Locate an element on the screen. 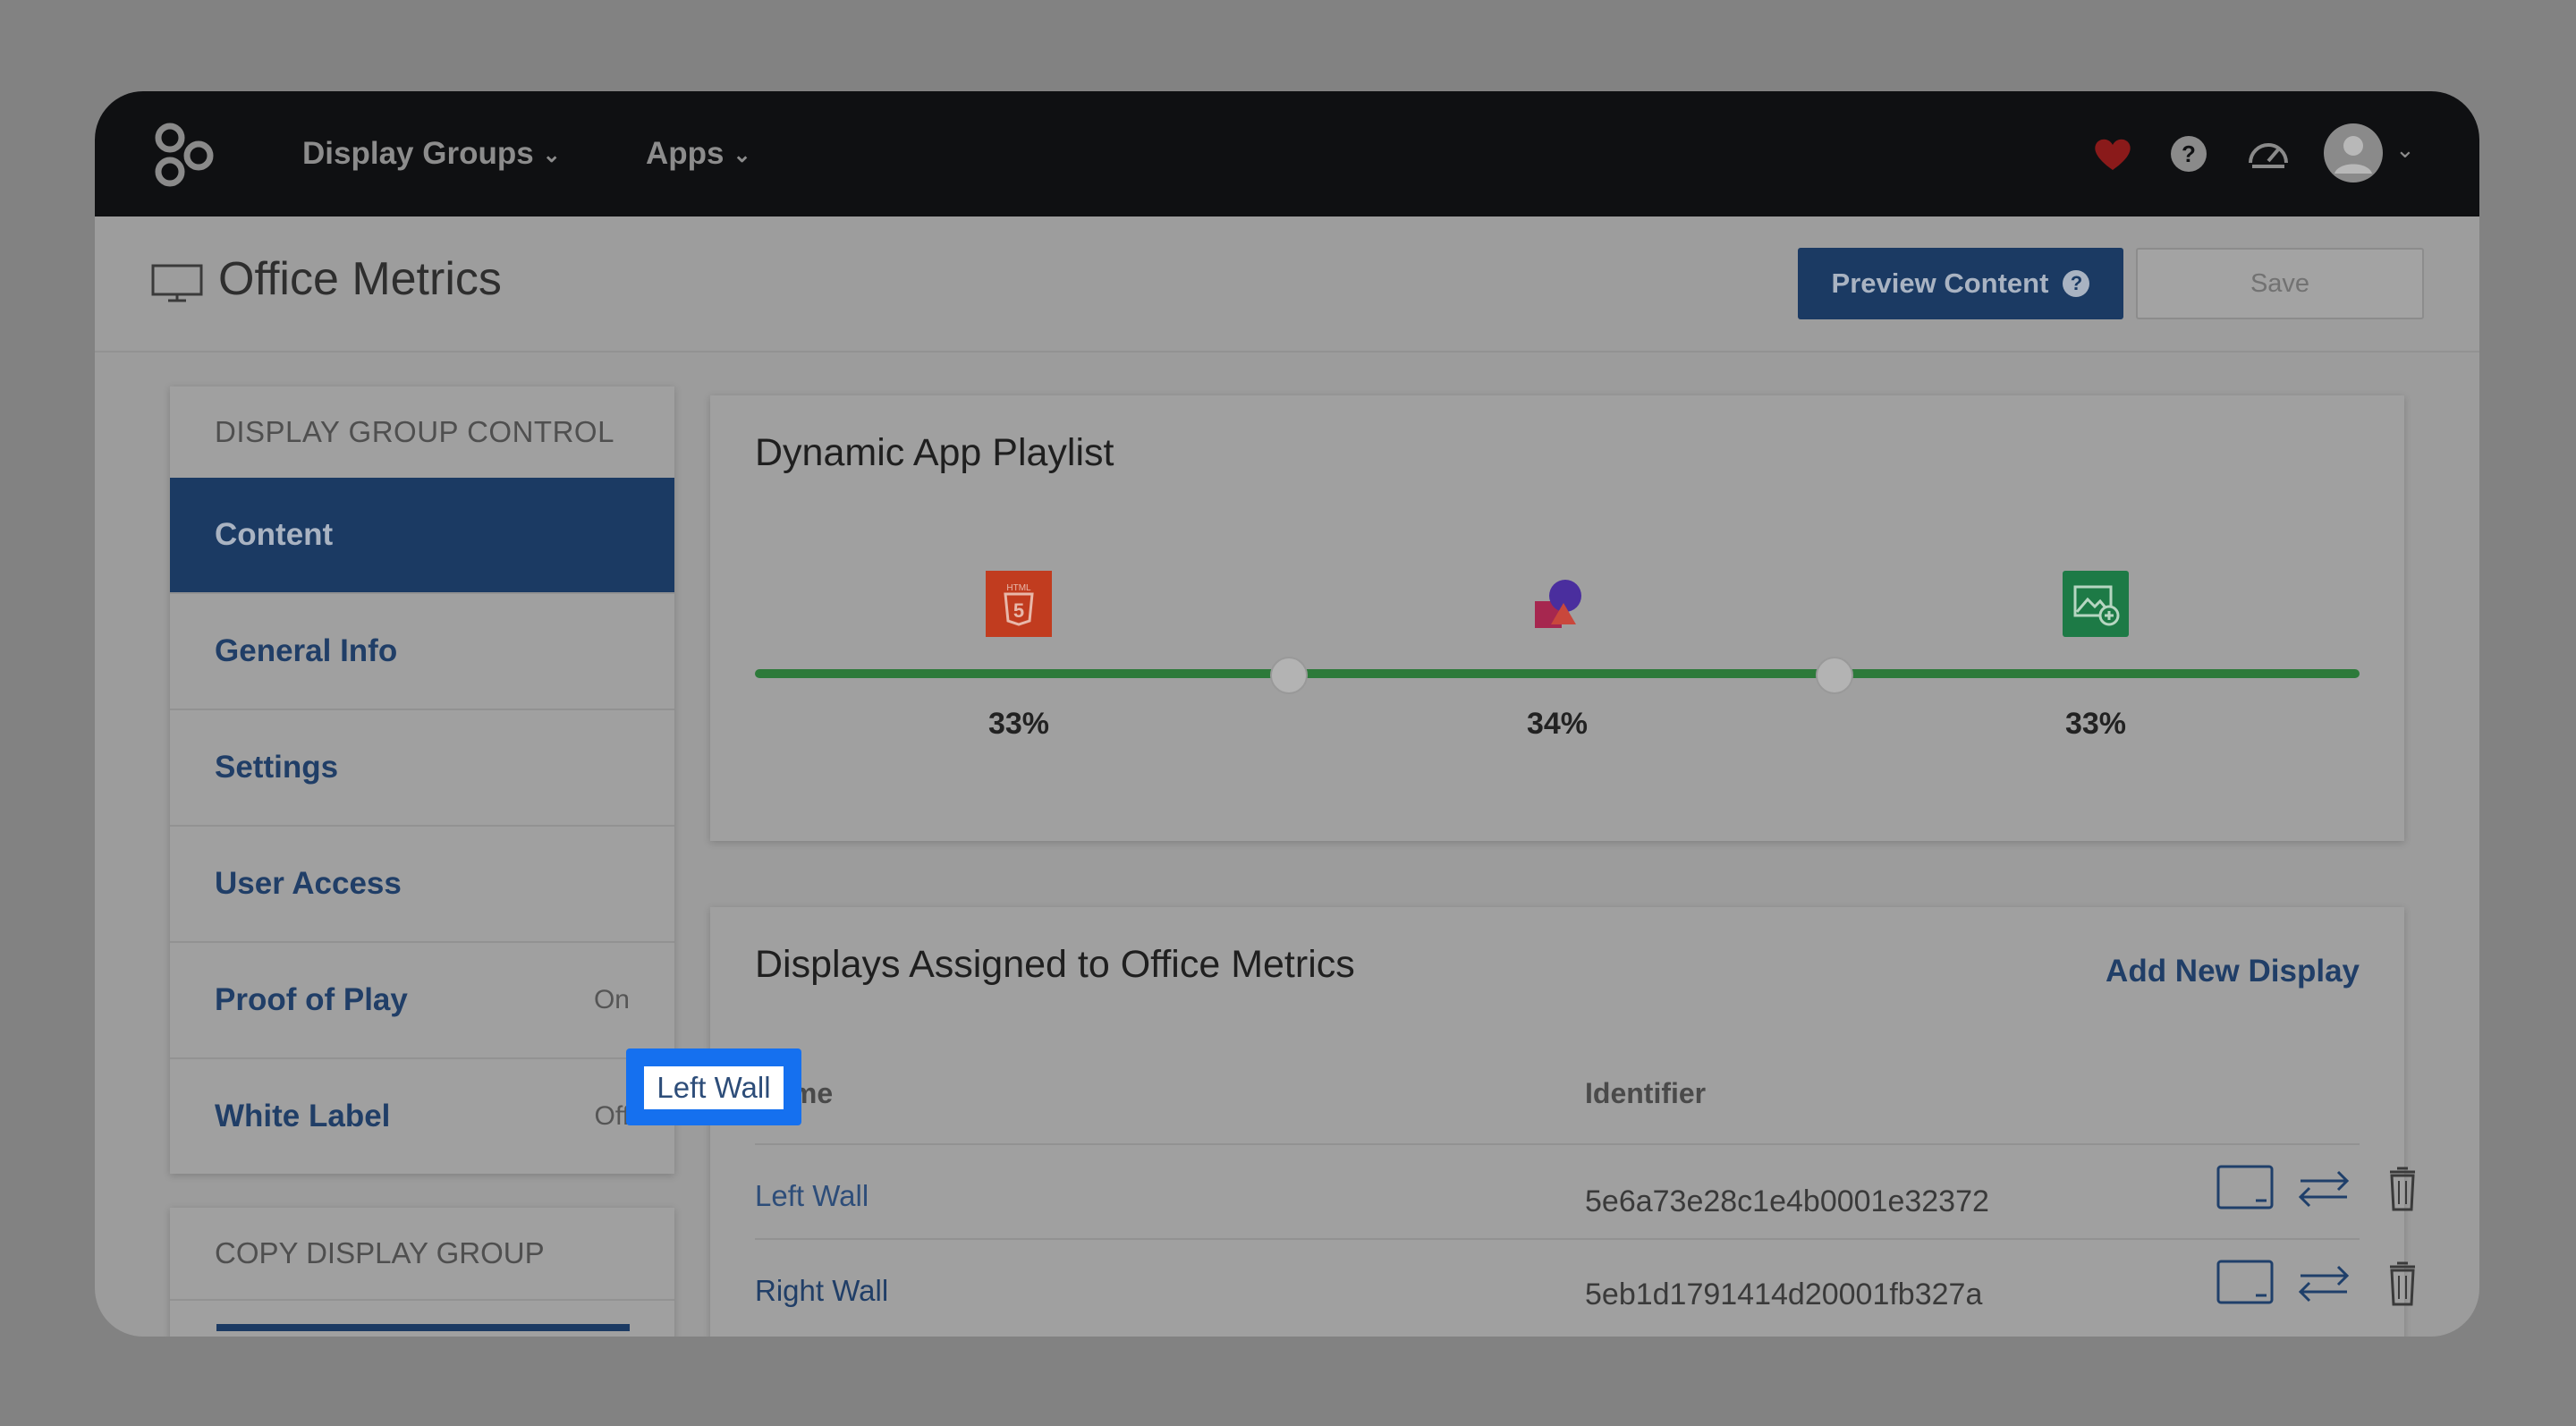  display-identifier: 5e6a73e28c1e4b0001e32372 is located at coordinates (1787, 1201).